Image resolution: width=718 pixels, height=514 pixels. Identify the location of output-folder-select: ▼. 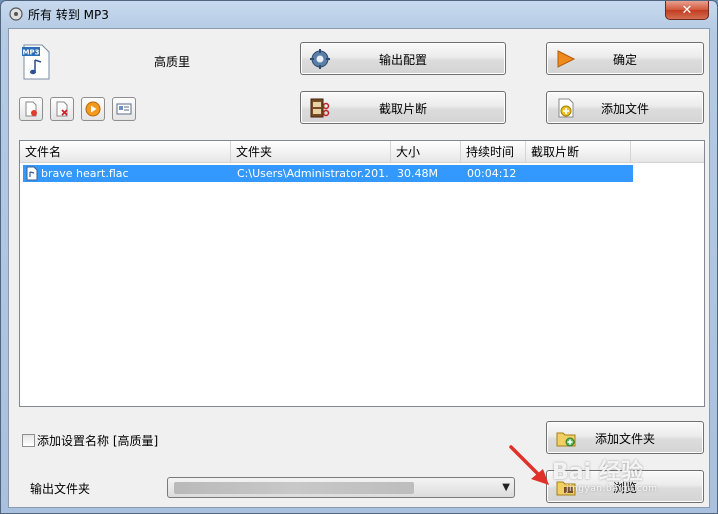
(341, 487).